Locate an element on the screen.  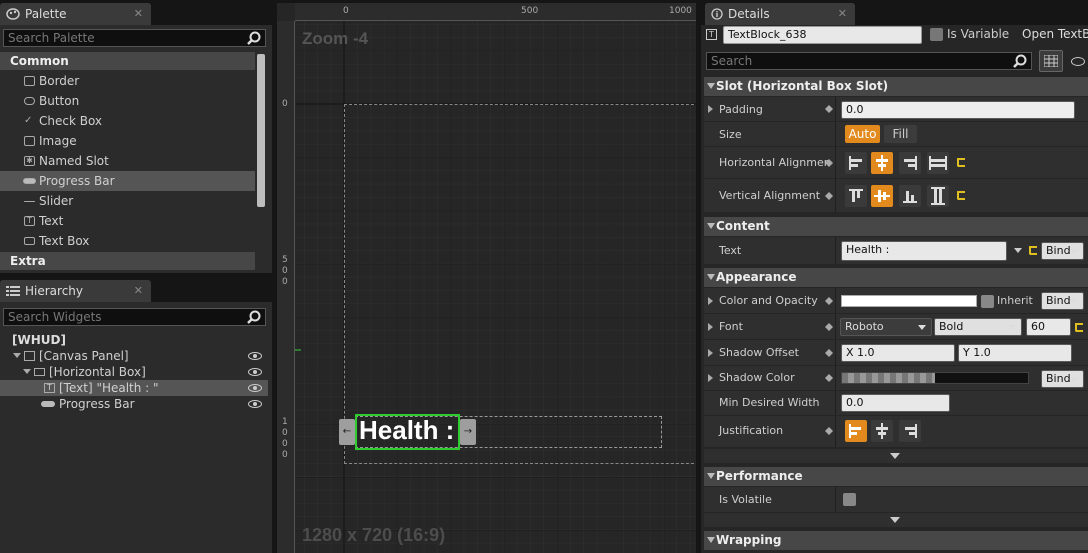
hierarchy-root-label: [WHUD] is located at coordinates (39, 340).